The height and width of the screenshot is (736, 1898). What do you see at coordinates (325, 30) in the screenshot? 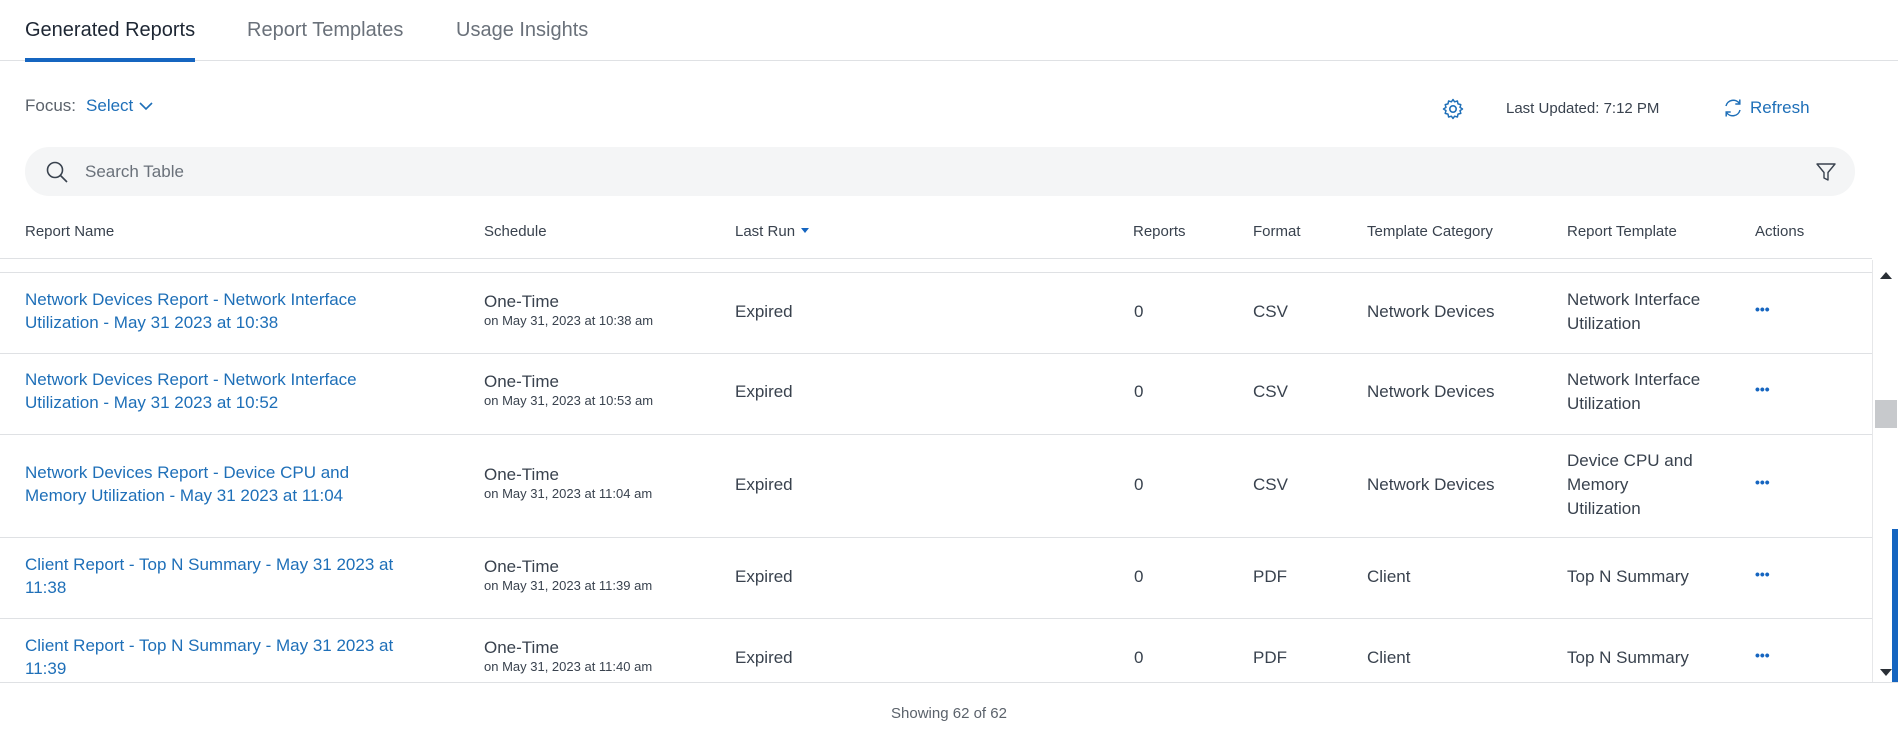
I see `tab-report-templates: Report Templates` at bounding box center [325, 30].